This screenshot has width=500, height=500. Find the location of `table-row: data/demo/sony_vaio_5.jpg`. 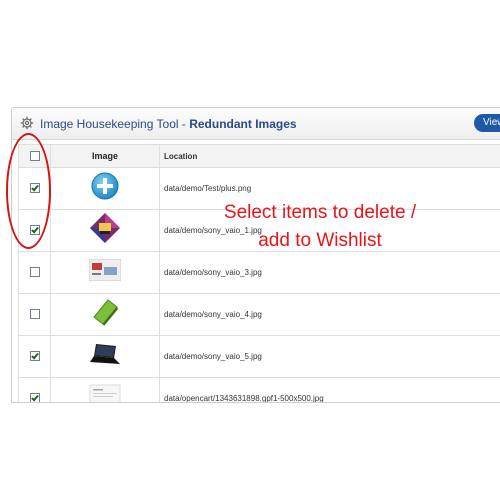

table-row: data/demo/sony_vaio_5.jpg is located at coordinates (259, 356).